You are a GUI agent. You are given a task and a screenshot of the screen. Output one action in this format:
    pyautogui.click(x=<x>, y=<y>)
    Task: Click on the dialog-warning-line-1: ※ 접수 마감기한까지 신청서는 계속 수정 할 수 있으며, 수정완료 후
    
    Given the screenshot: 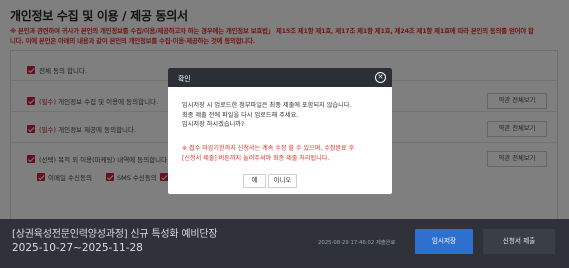 What is the action you would take?
    pyautogui.click(x=268, y=148)
    